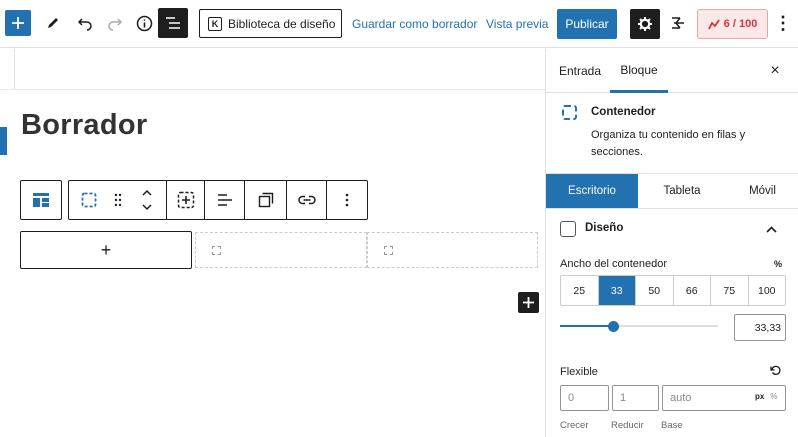  What do you see at coordinates (592, 191) in the screenshot?
I see `tab-escritorio: Escritorio` at bounding box center [592, 191].